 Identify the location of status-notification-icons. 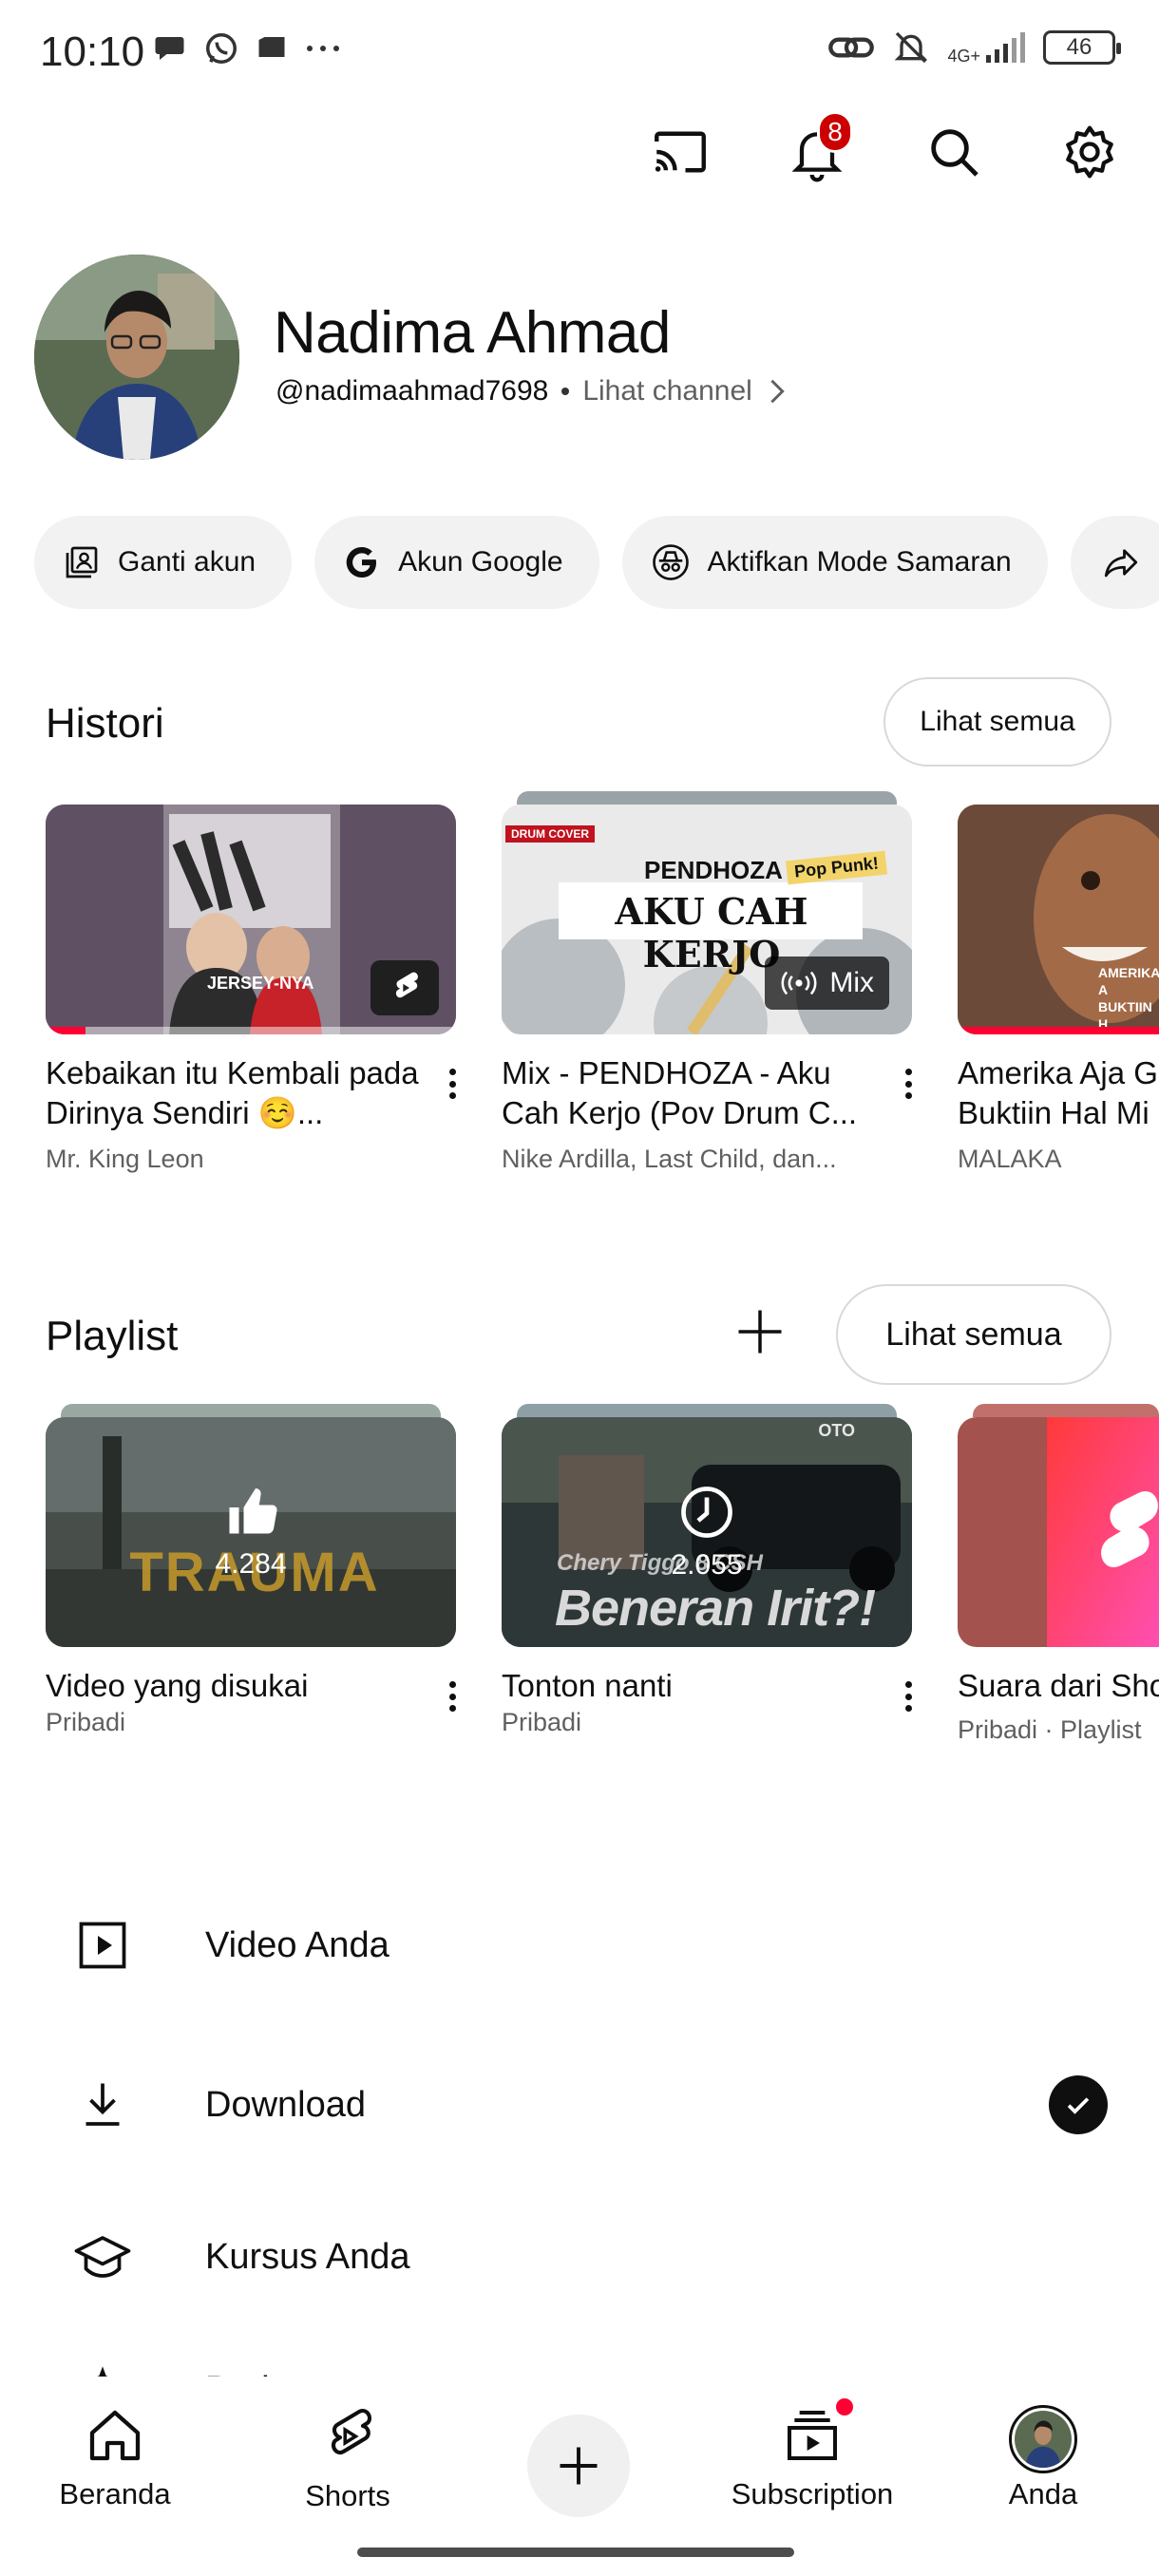
(248, 48).